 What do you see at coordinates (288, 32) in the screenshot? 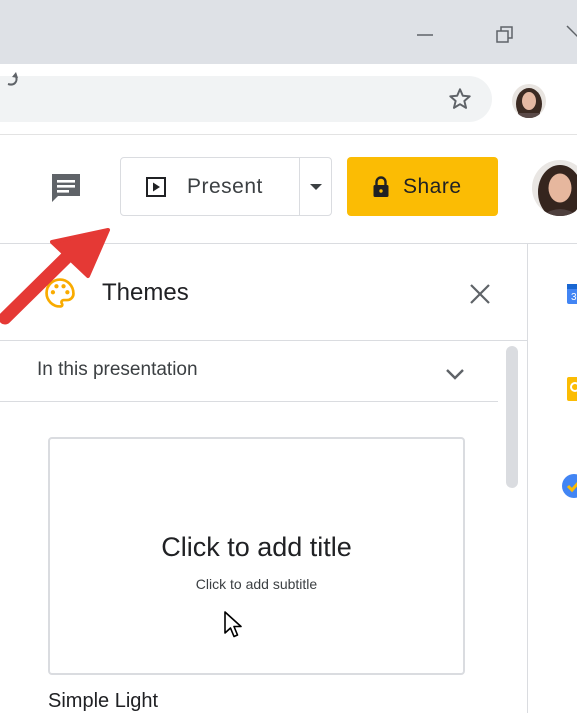
I see `browser-titlebar` at bounding box center [288, 32].